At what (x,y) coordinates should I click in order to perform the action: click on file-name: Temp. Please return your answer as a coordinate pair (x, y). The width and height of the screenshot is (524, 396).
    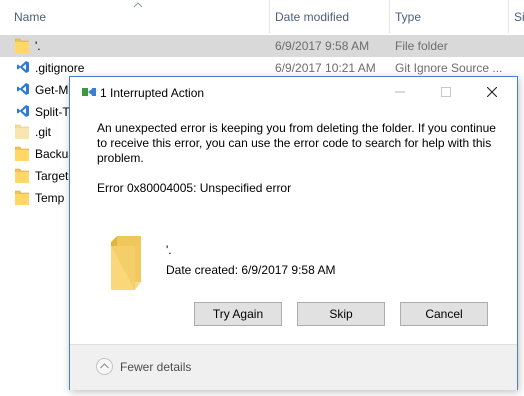
    Looking at the image, I should click on (50, 198).